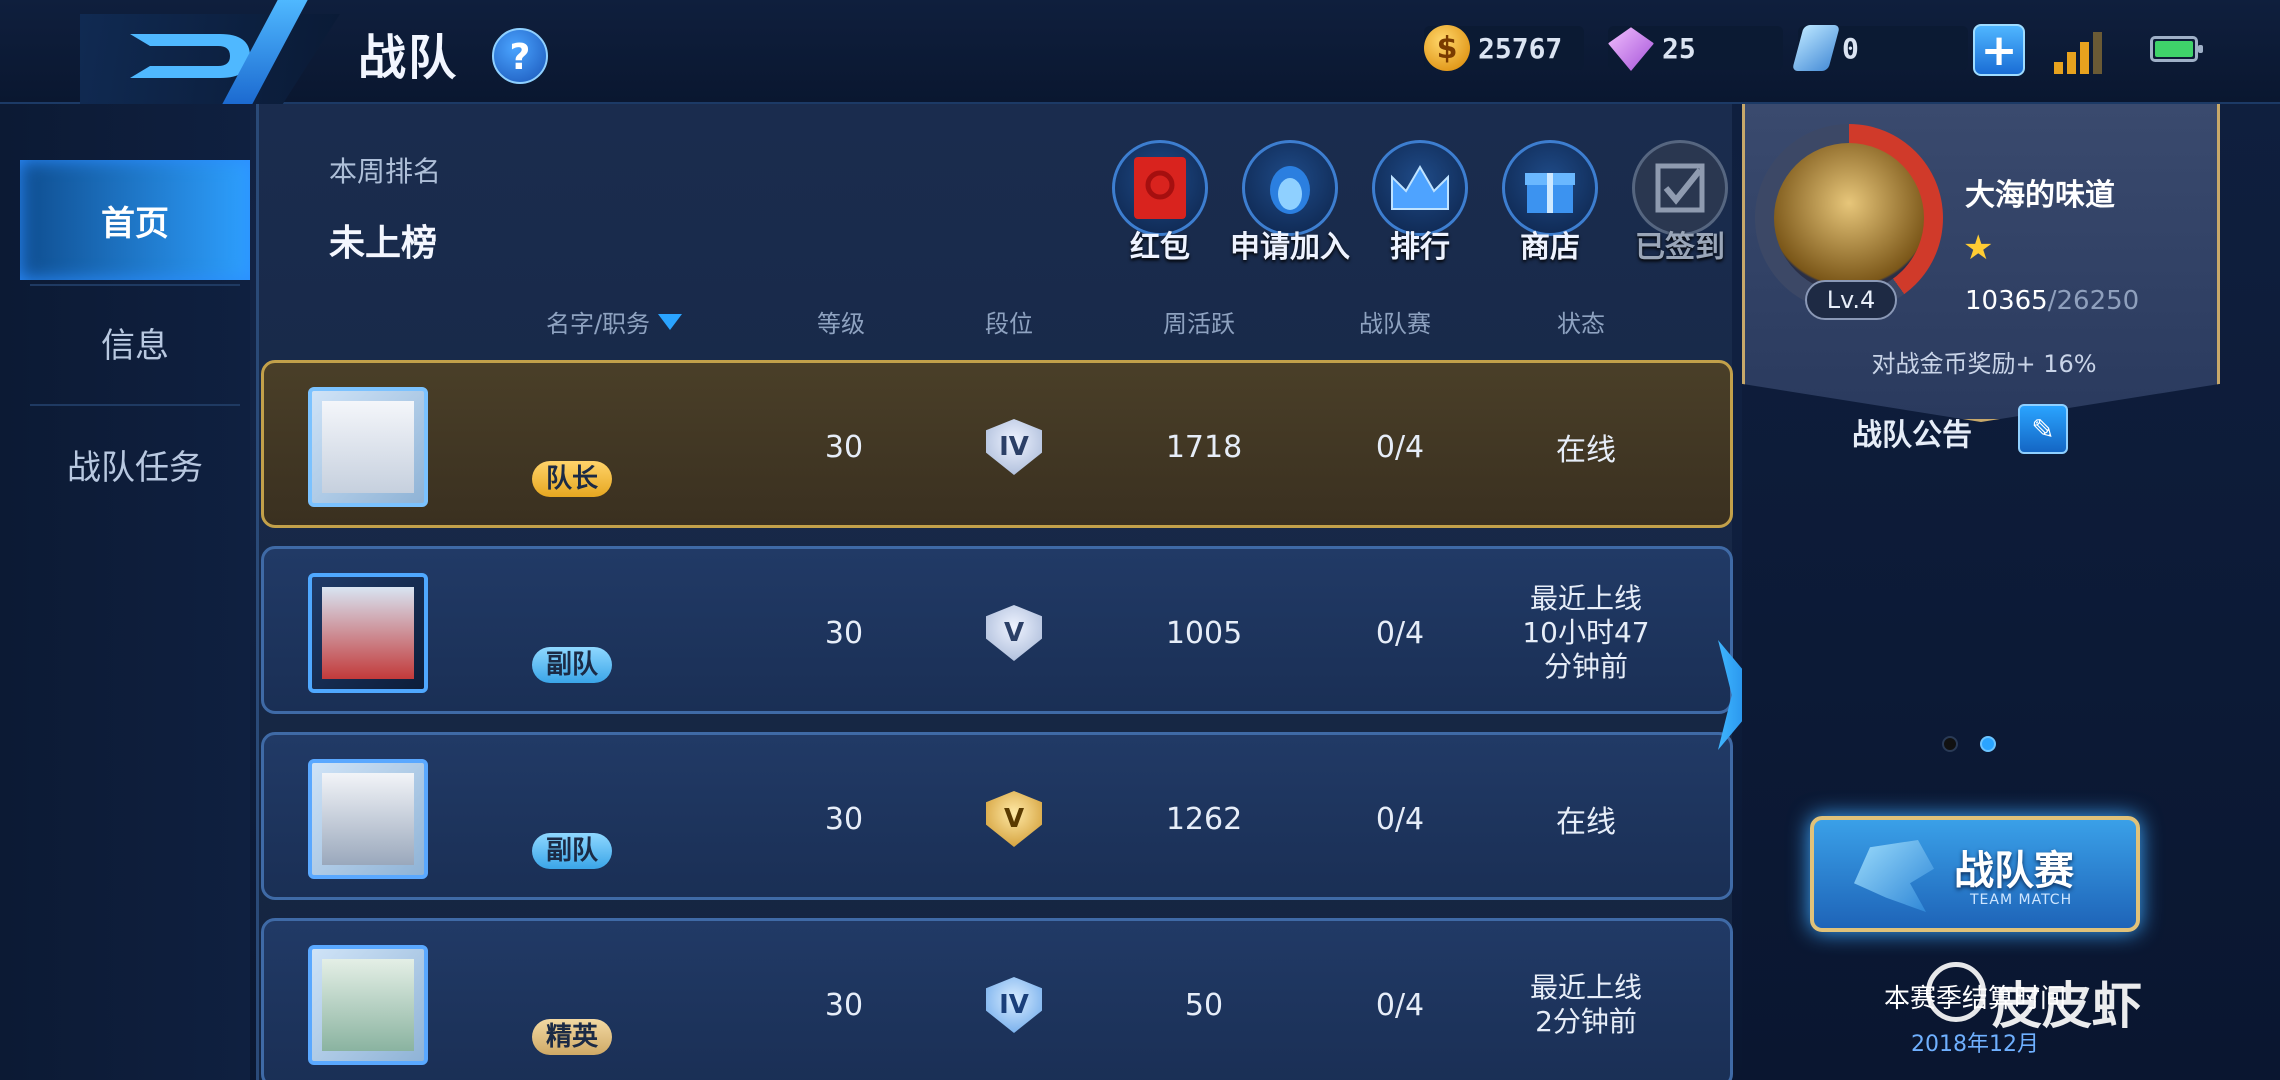 The height and width of the screenshot is (1080, 2280). What do you see at coordinates (1680, 188) in the screenshot?
I see `checkbox-icon` at bounding box center [1680, 188].